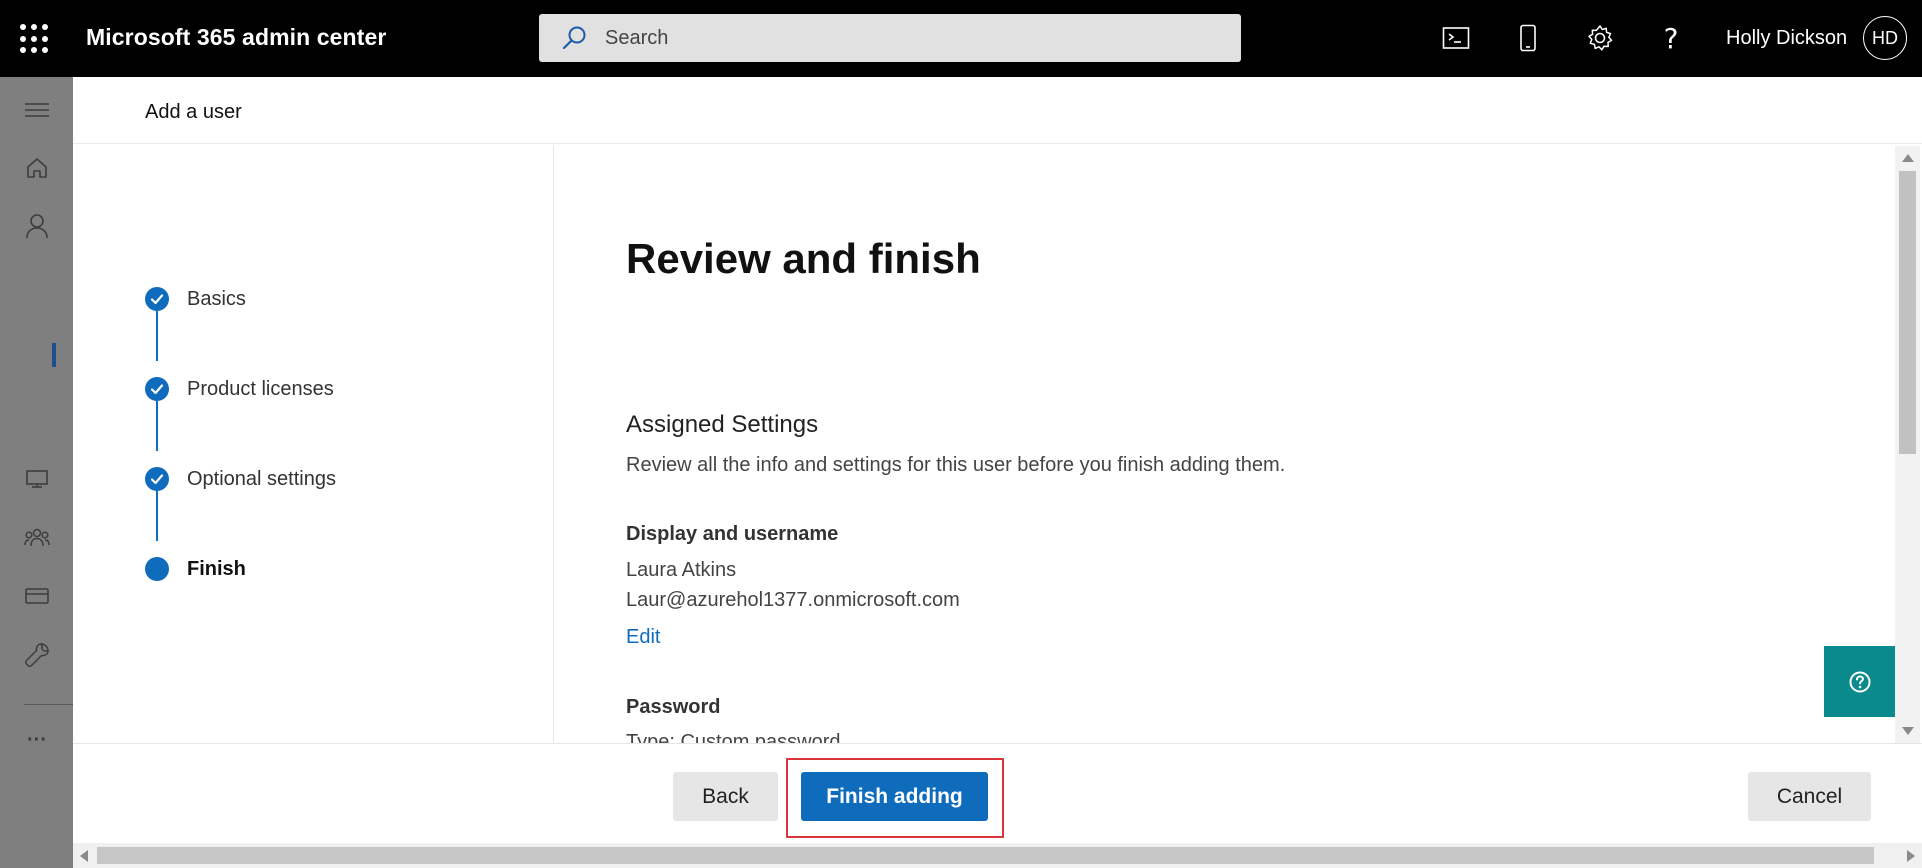 The image size is (1922, 868). Describe the element at coordinates (1809, 796) in the screenshot. I see `cancel-button: Cancel` at that location.